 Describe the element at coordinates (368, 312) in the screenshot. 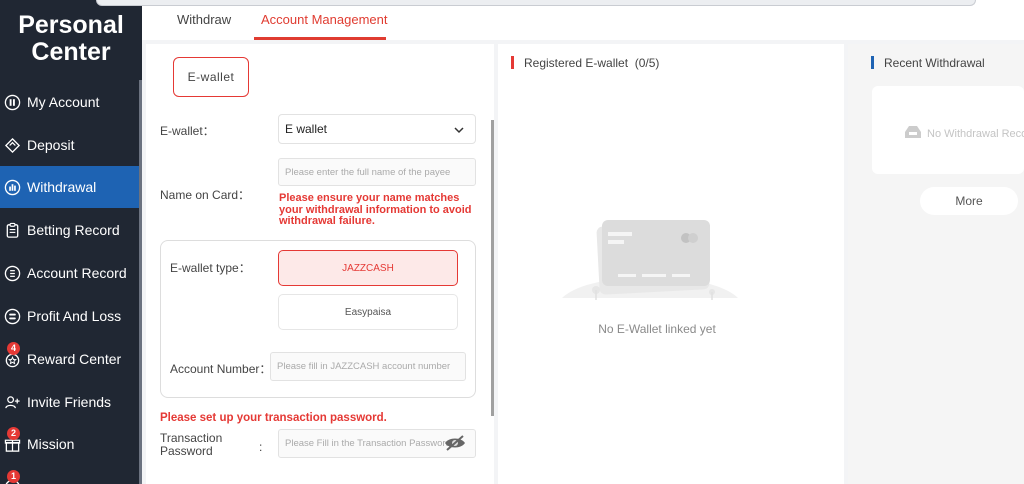

I see `type-option-easypaisa: Easypaisa` at that location.